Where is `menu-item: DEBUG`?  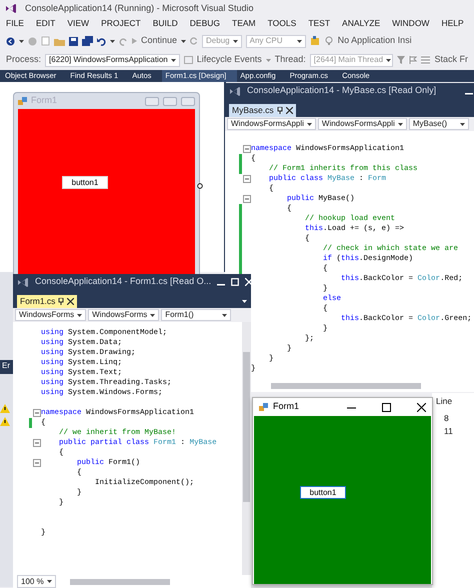
menu-item: DEBUG is located at coordinates (205, 23).